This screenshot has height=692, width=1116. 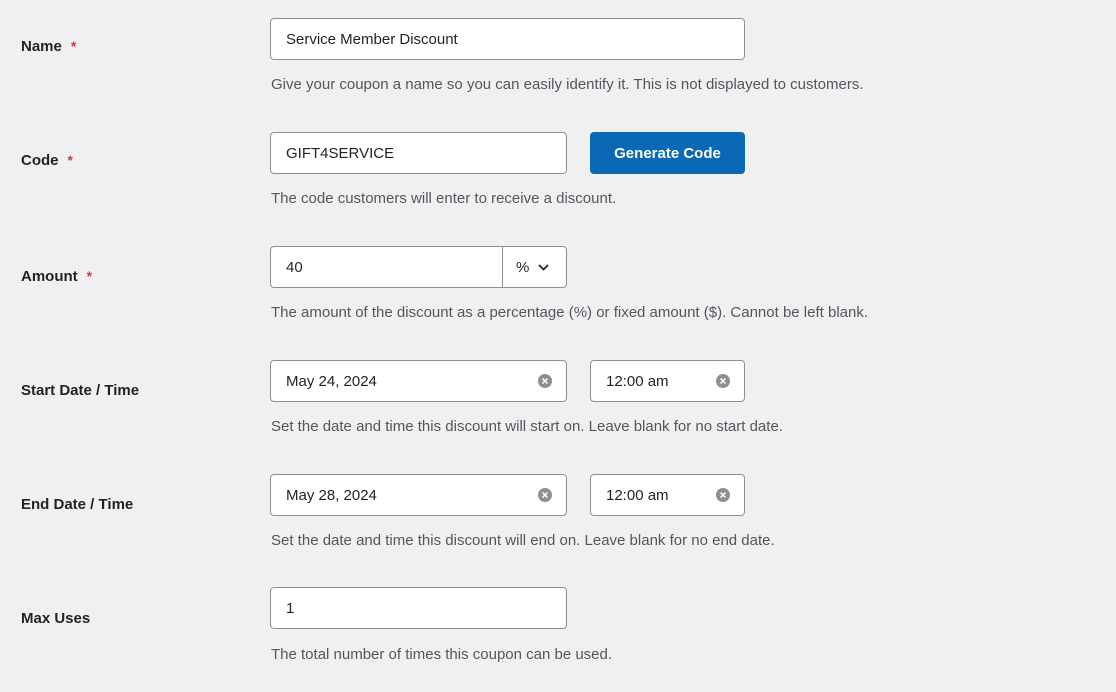 I want to click on end-time-input, so click(x=667, y=495).